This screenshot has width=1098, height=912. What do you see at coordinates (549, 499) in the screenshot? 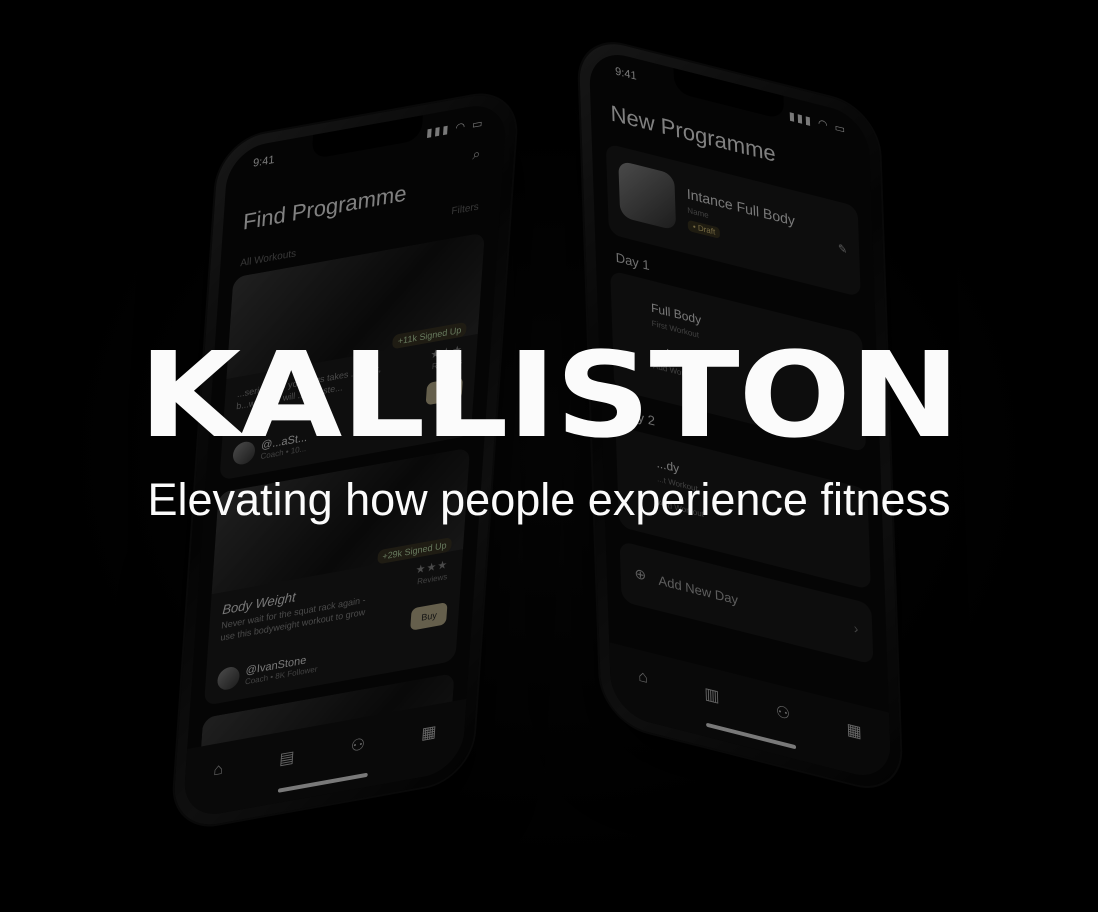
I see `brand-tagline: Elevating how people experience fitness` at bounding box center [549, 499].